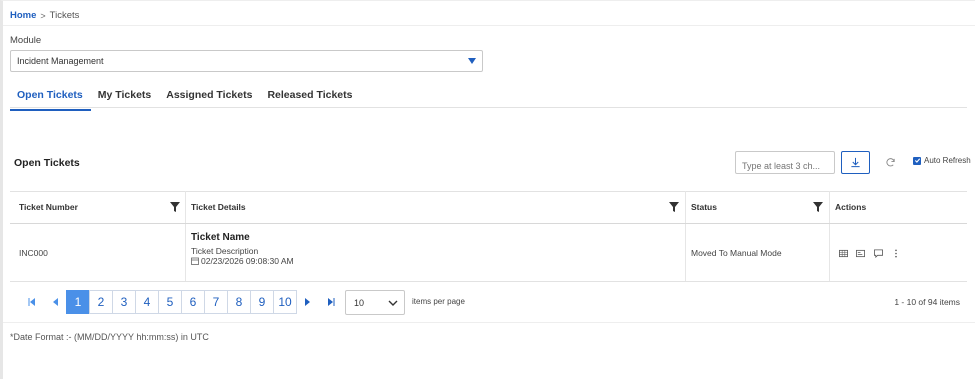  I want to click on page-button-7: 7, so click(216, 302).